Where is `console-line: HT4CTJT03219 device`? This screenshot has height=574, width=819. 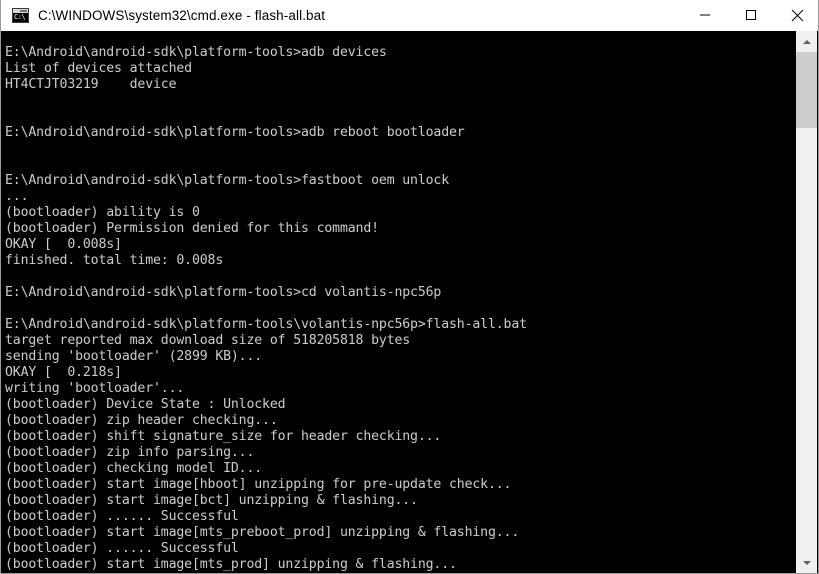 console-line: HT4CTJT03219 device is located at coordinates (91, 84).